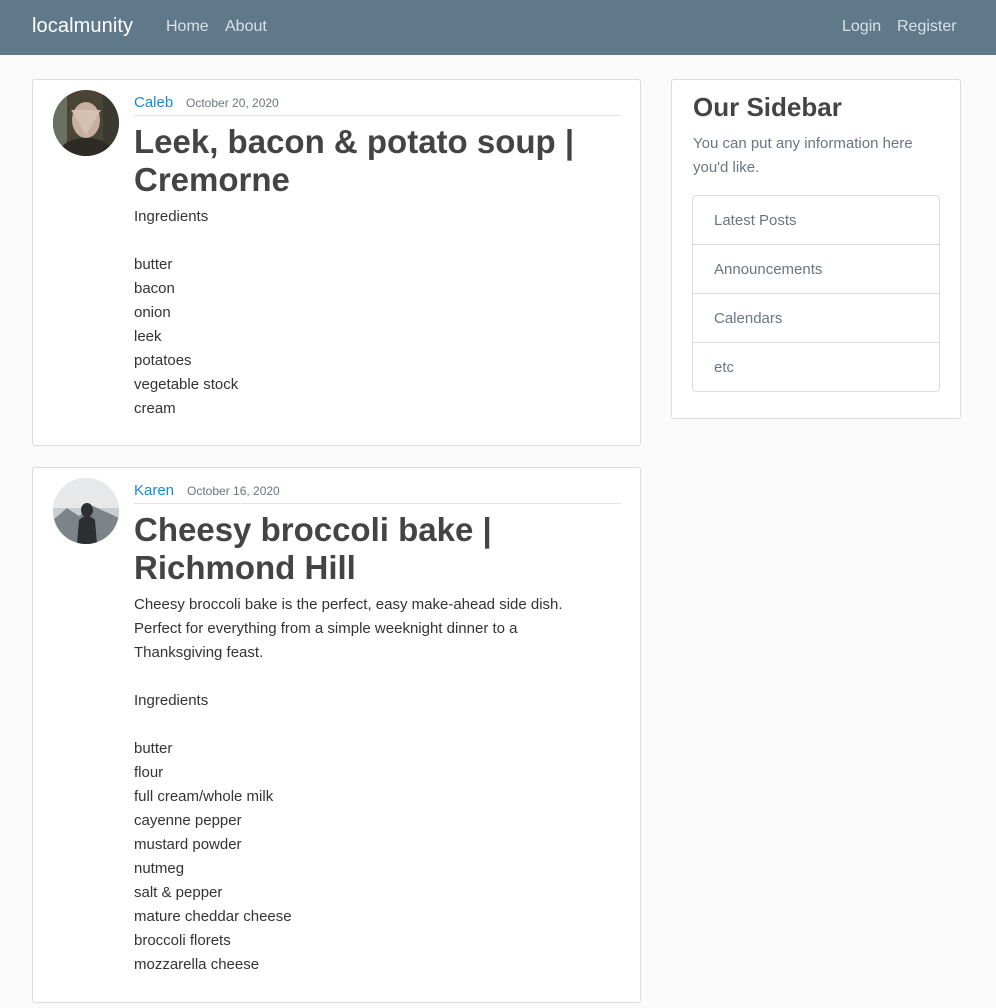  I want to click on post-title: Leek, bacon & potato soup | Cremorne, so click(379, 161).